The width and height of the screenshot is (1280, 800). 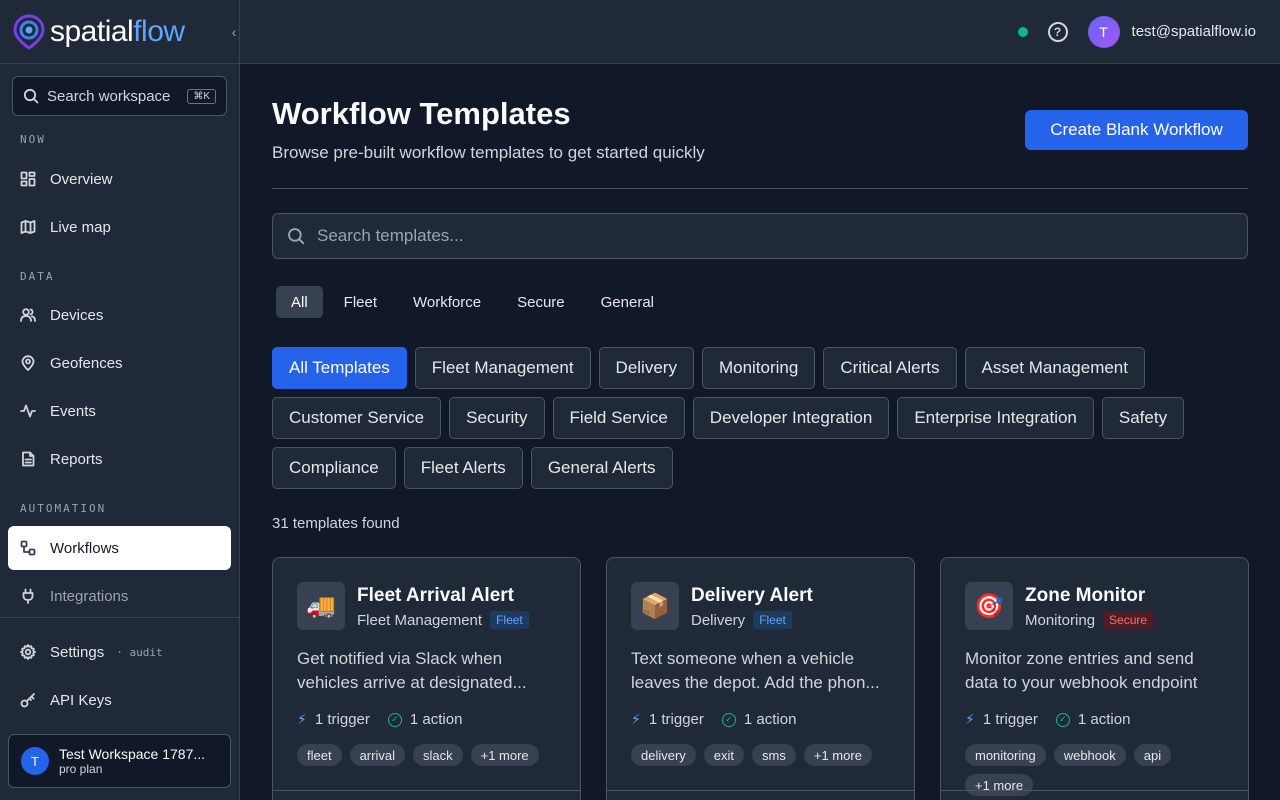 What do you see at coordinates (1136, 130) in the screenshot?
I see `create-blank-workflow-button: Create Blank Workflow` at bounding box center [1136, 130].